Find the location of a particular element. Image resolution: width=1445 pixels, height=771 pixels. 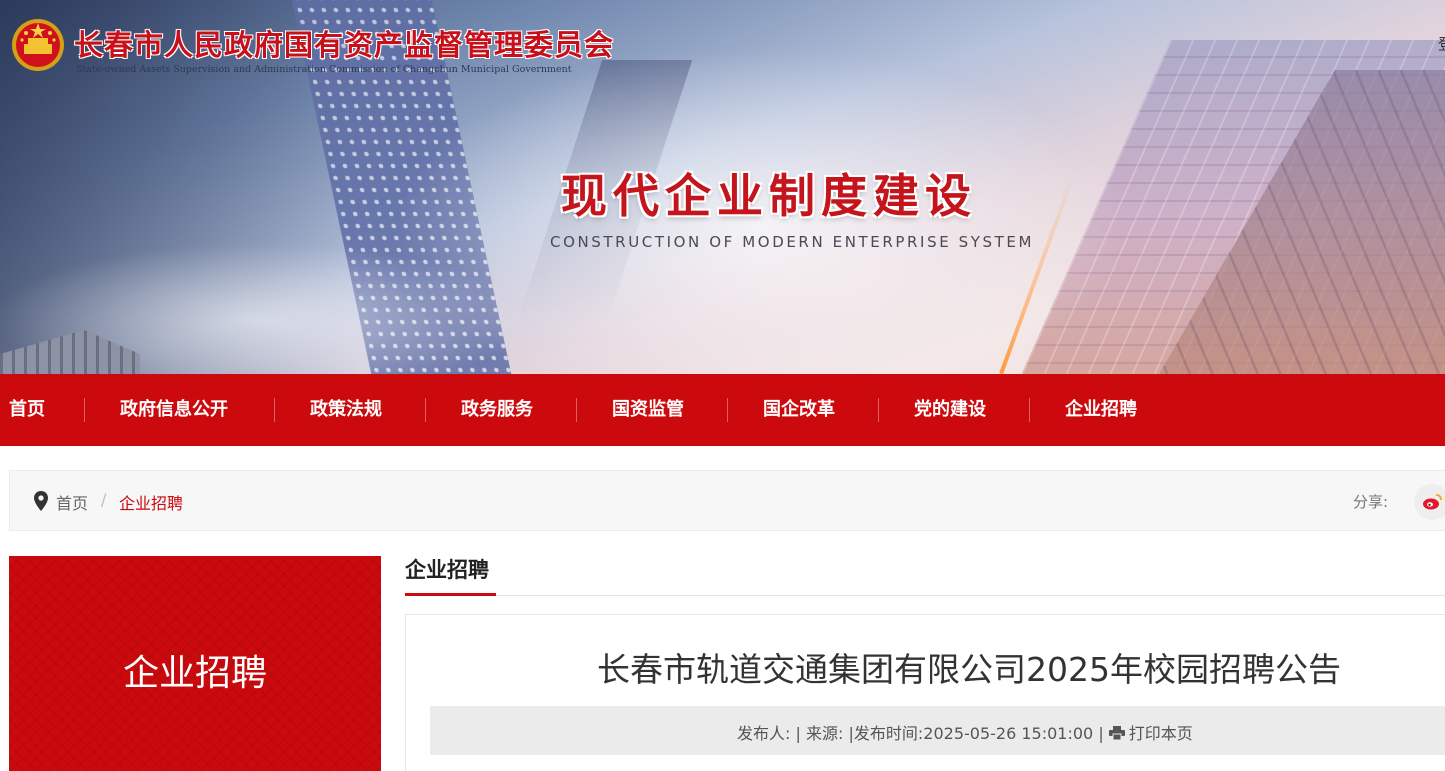

nav-item-party: 党的建设 is located at coordinates (950, 410).